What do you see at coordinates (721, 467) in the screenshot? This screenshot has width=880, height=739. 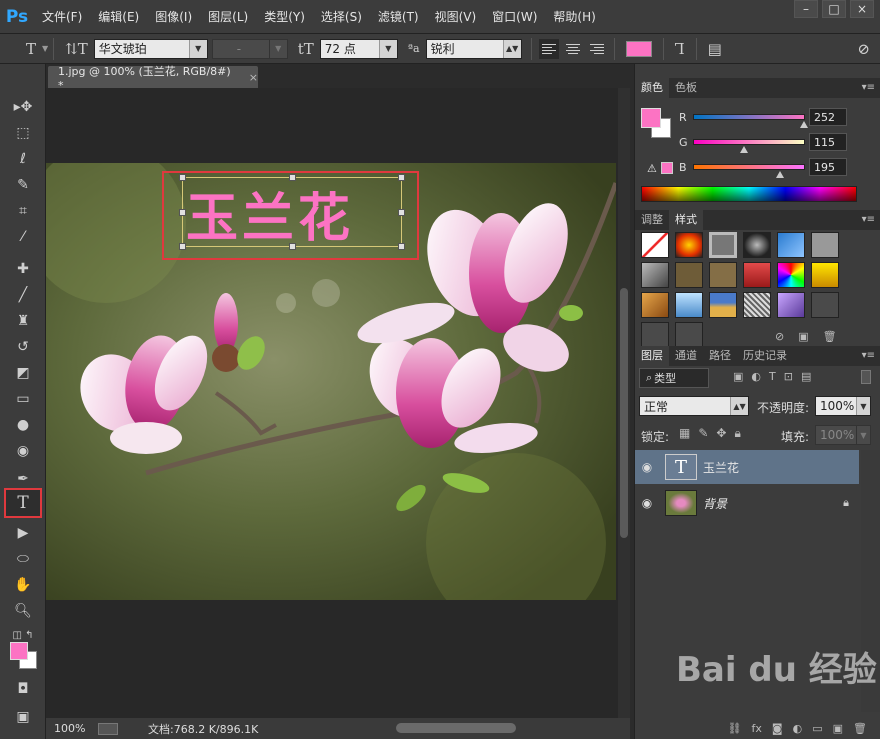 I see `layer-name: 玉兰花` at bounding box center [721, 467].